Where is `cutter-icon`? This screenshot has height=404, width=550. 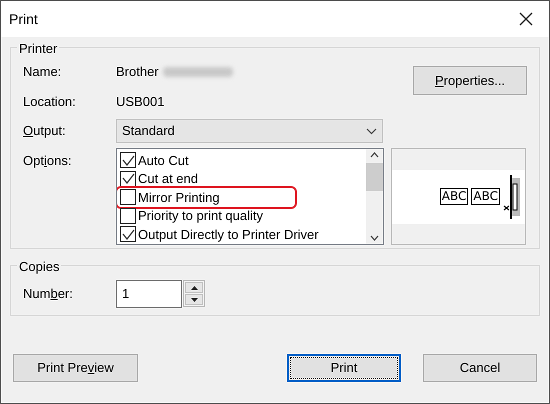 cutter-icon is located at coordinates (512, 197).